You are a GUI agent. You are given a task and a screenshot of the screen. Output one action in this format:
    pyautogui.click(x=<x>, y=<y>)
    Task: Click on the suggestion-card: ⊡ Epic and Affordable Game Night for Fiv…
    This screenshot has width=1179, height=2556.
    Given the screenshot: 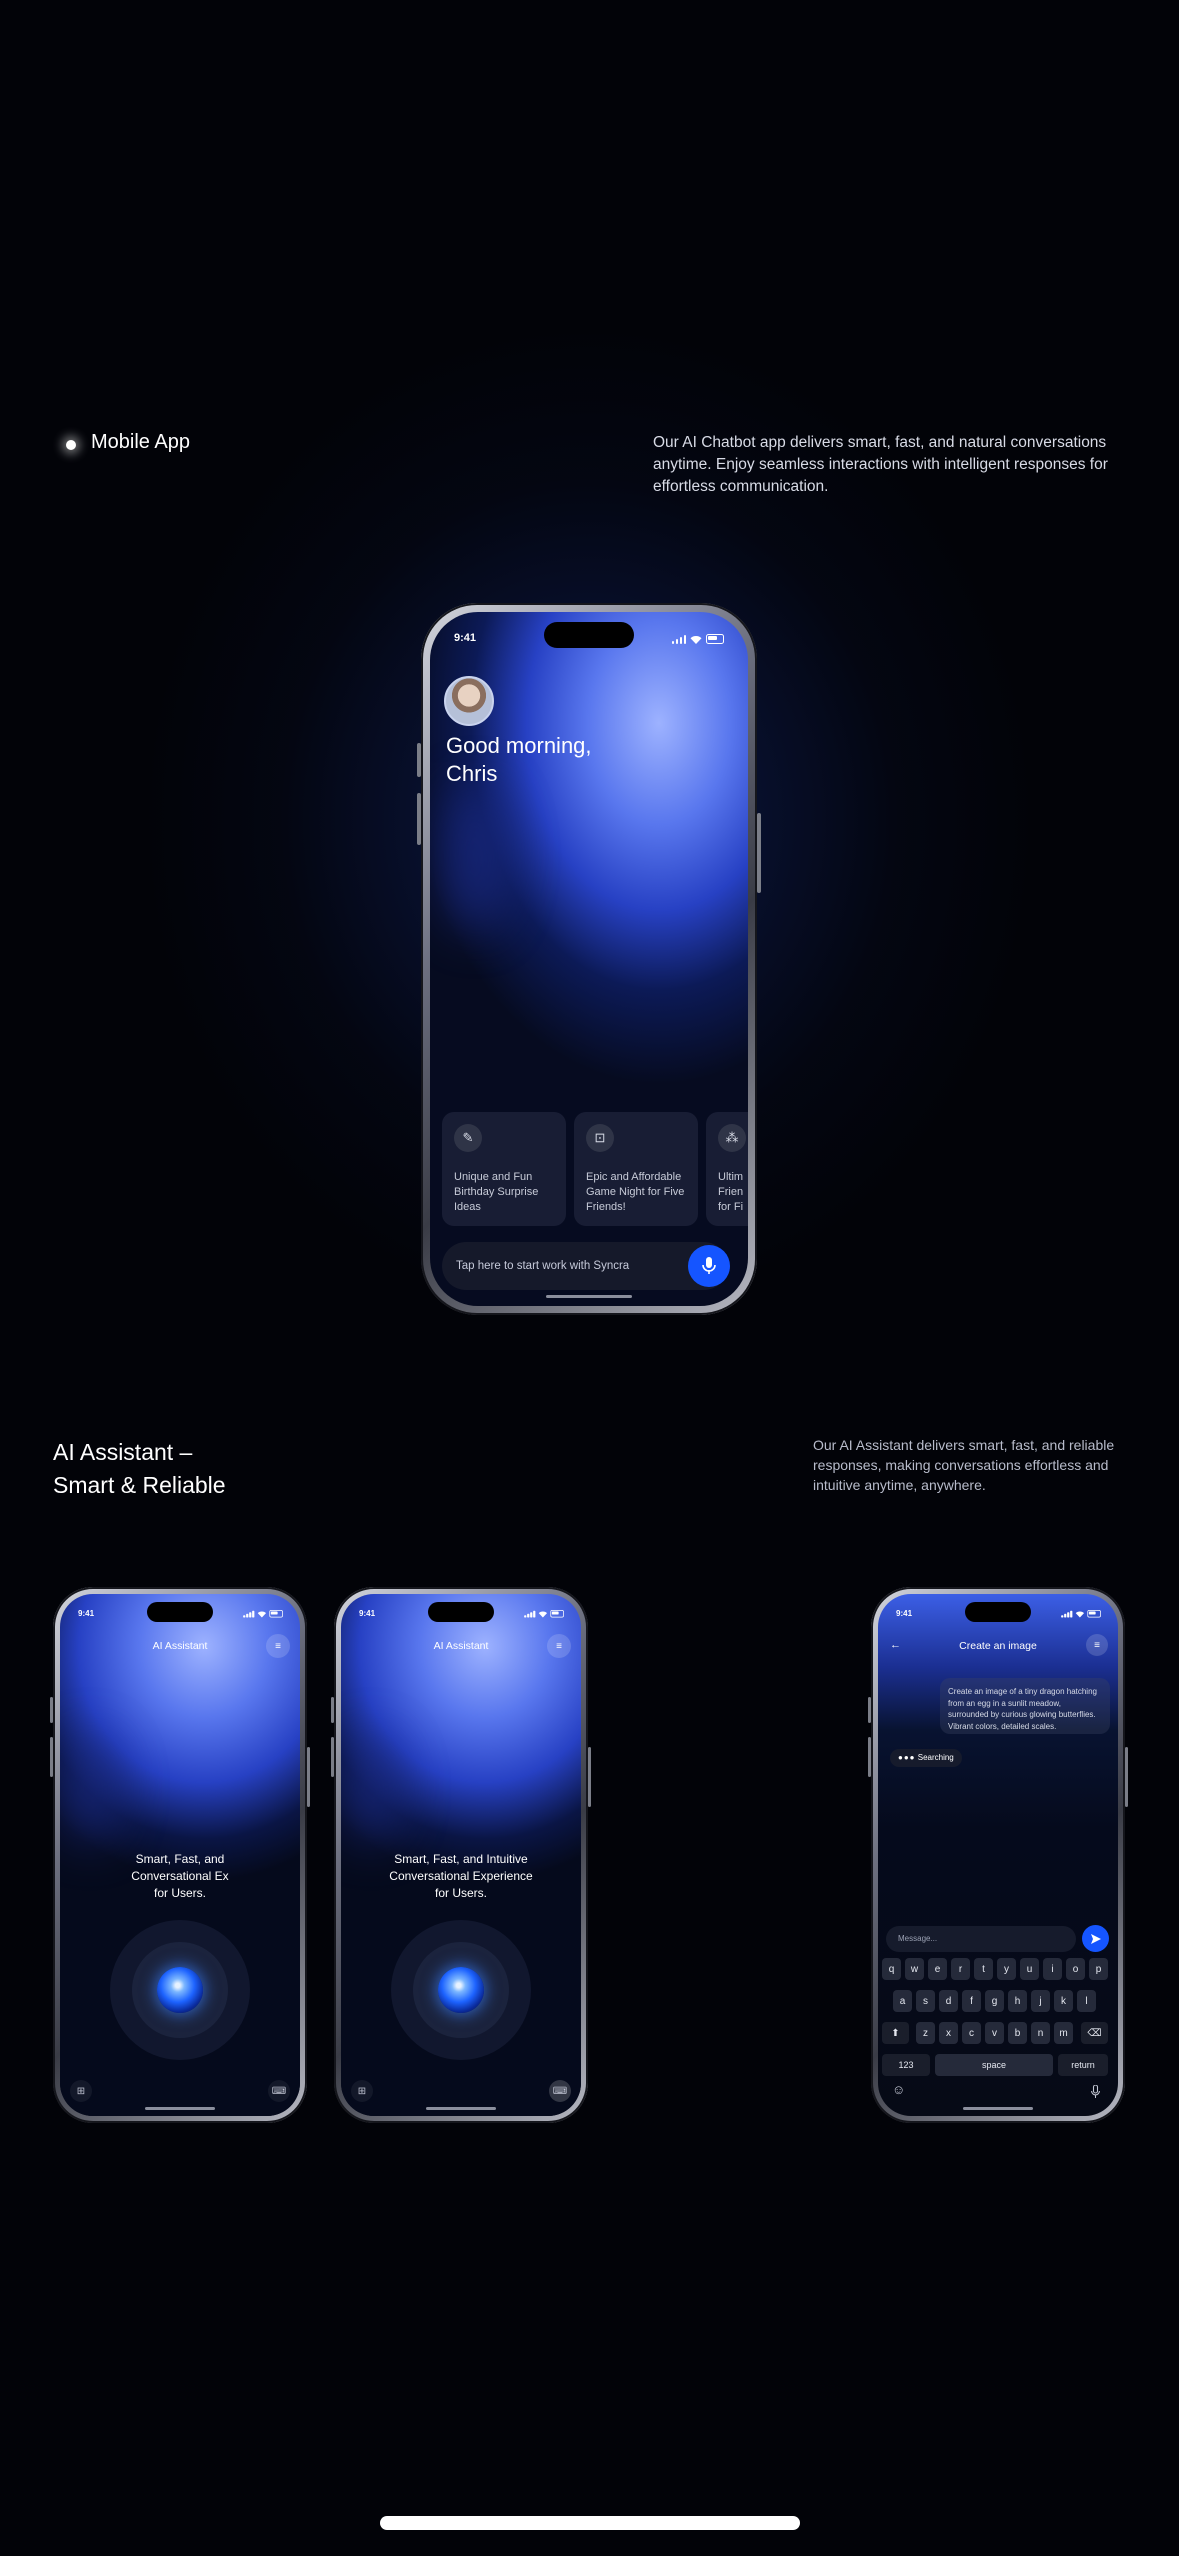 What is the action you would take?
    pyautogui.click(x=636, y=1169)
    